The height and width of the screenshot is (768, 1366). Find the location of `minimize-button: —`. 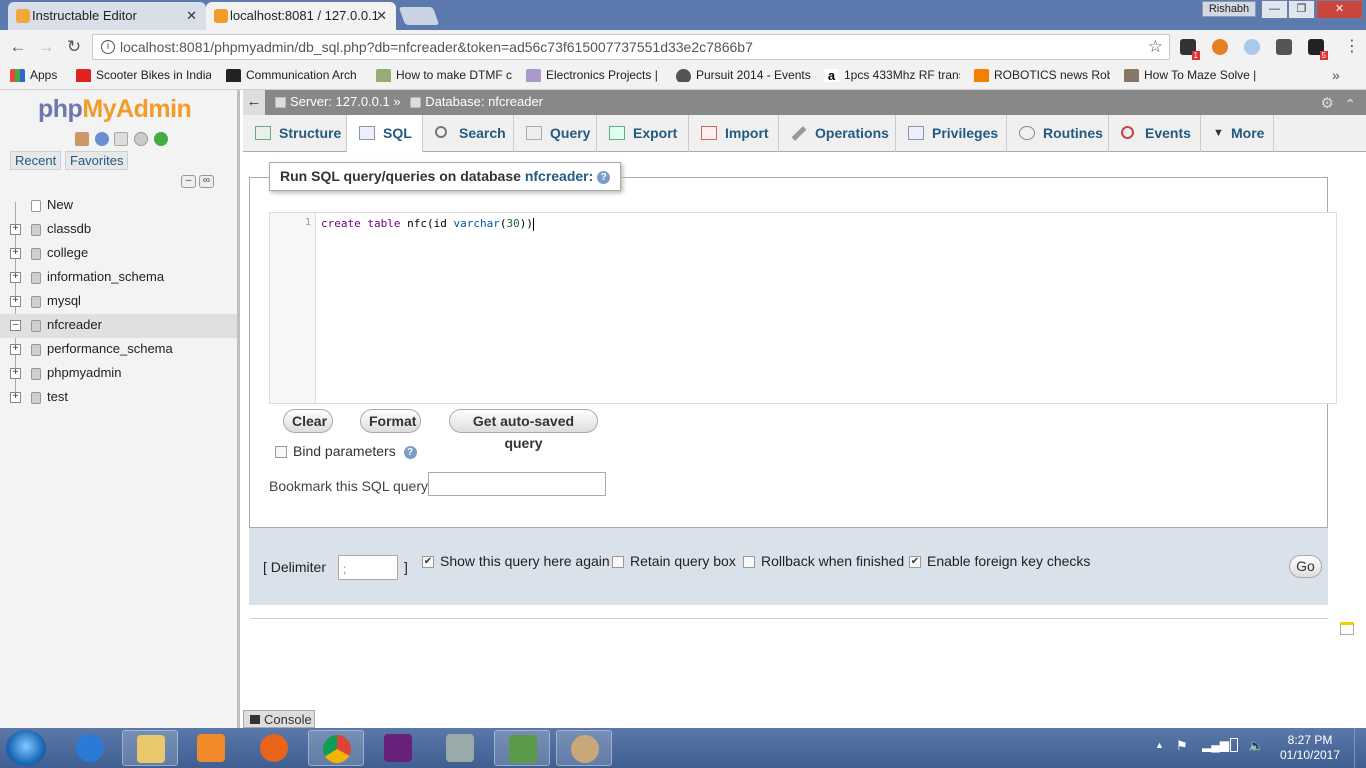

minimize-button: — is located at coordinates (1274, 9).